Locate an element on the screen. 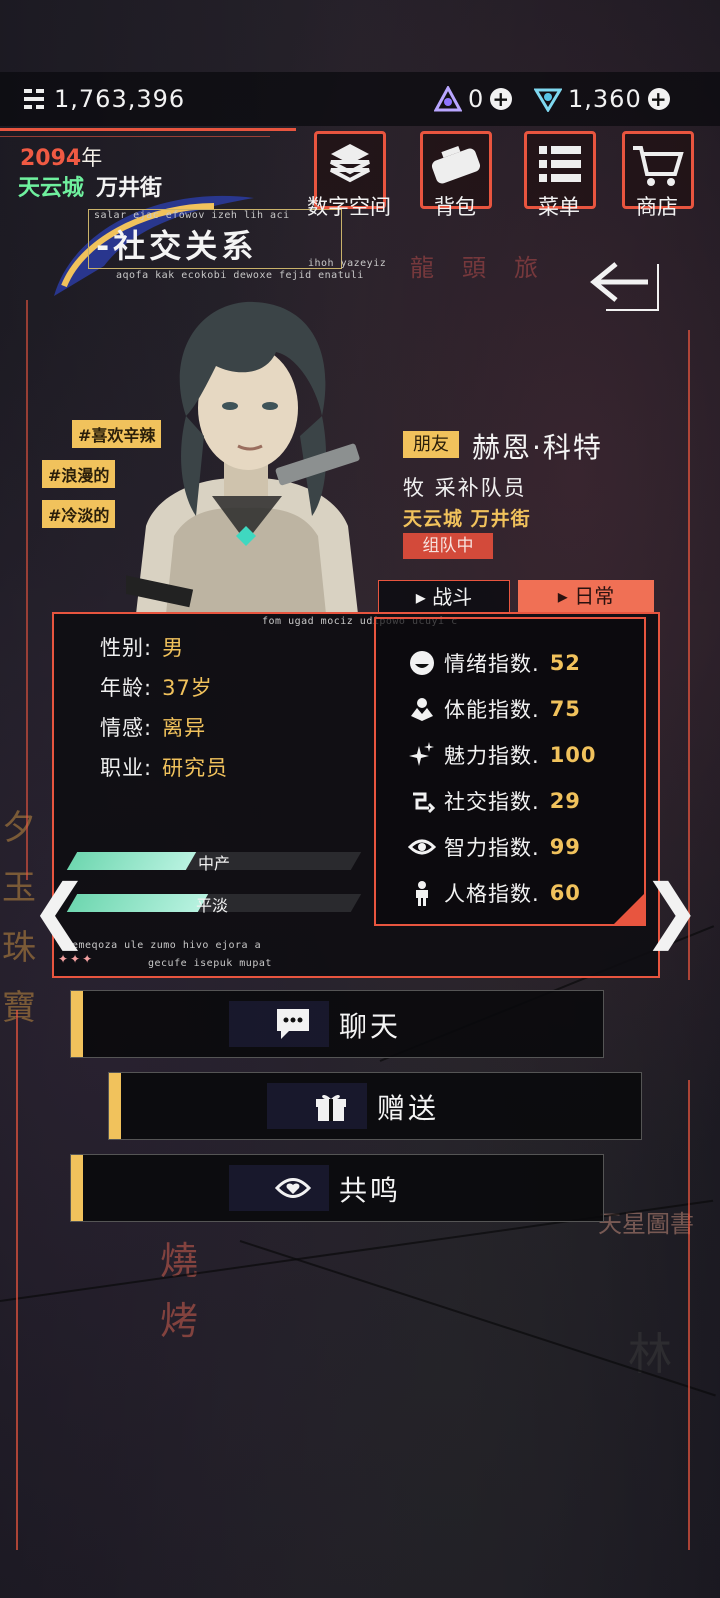  year-suffix: 年 is located at coordinates (92, 158).